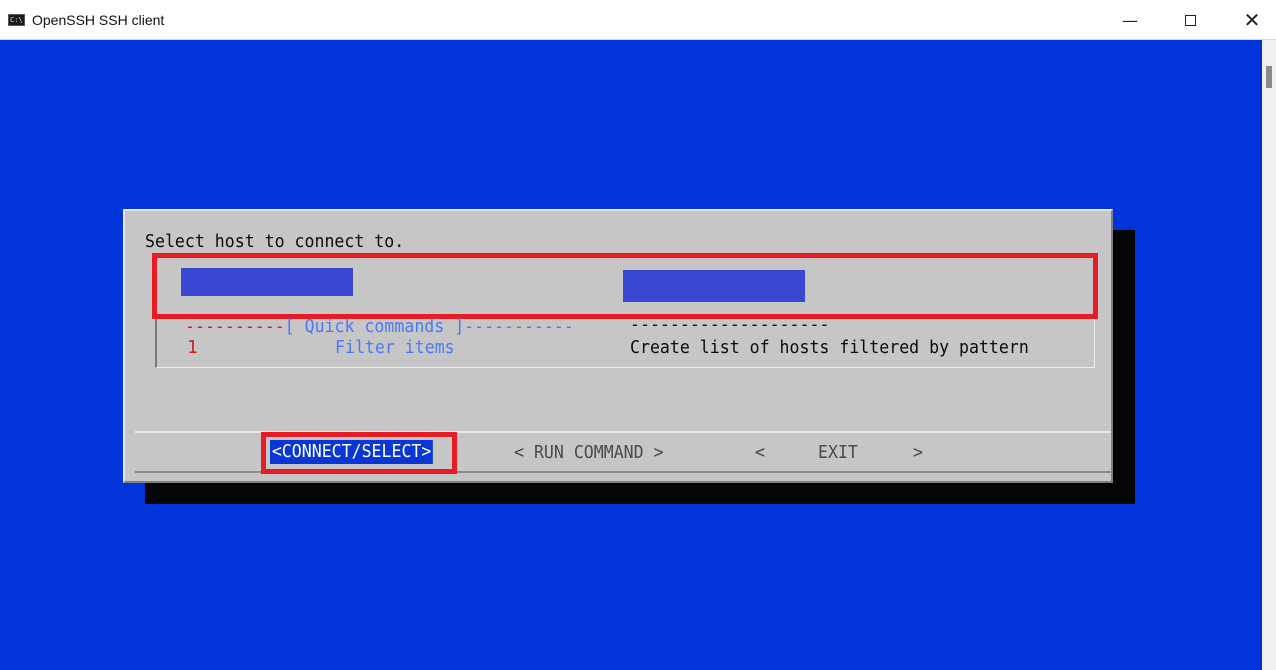  Describe the element at coordinates (589, 453) in the screenshot. I see `run-command-button: < RUN COMMAND >` at that location.